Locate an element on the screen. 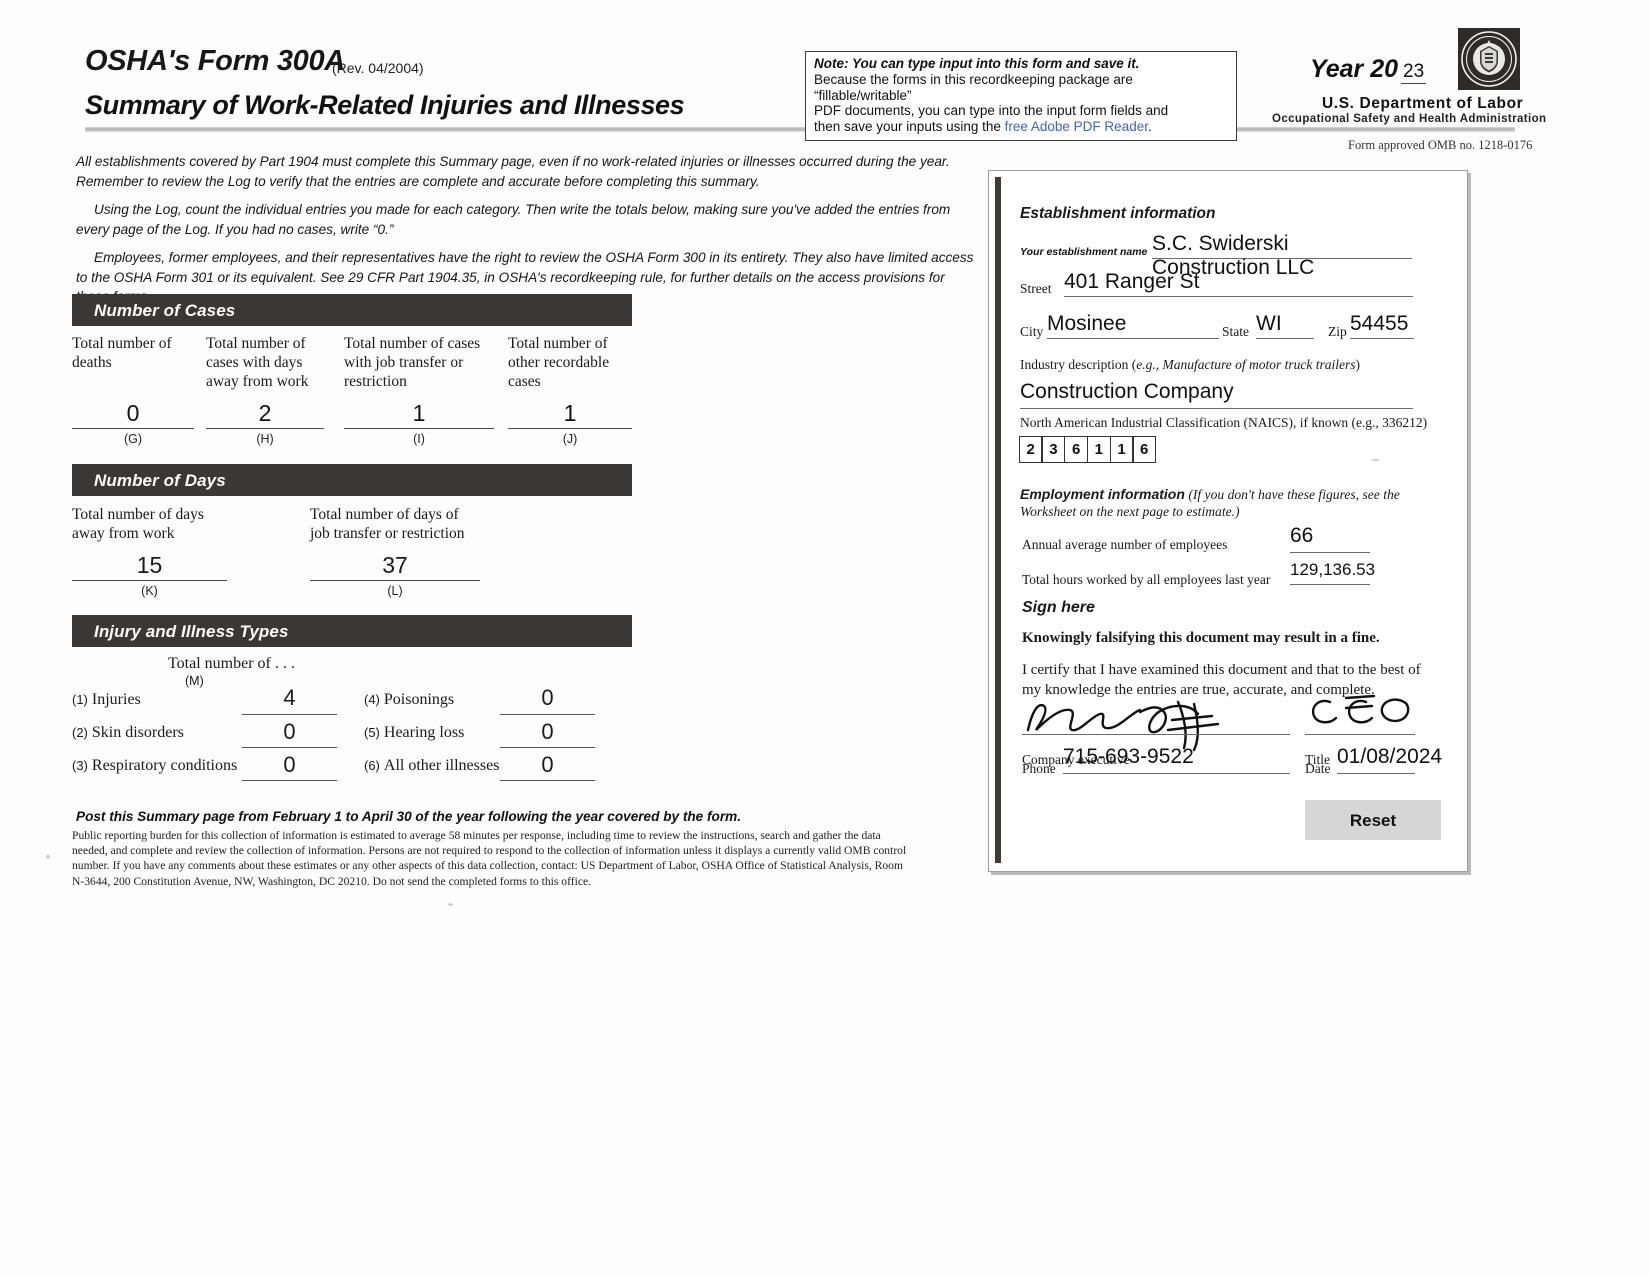 The width and height of the screenshot is (1650, 1275). dol-seal-icon is located at coordinates (1489, 59).